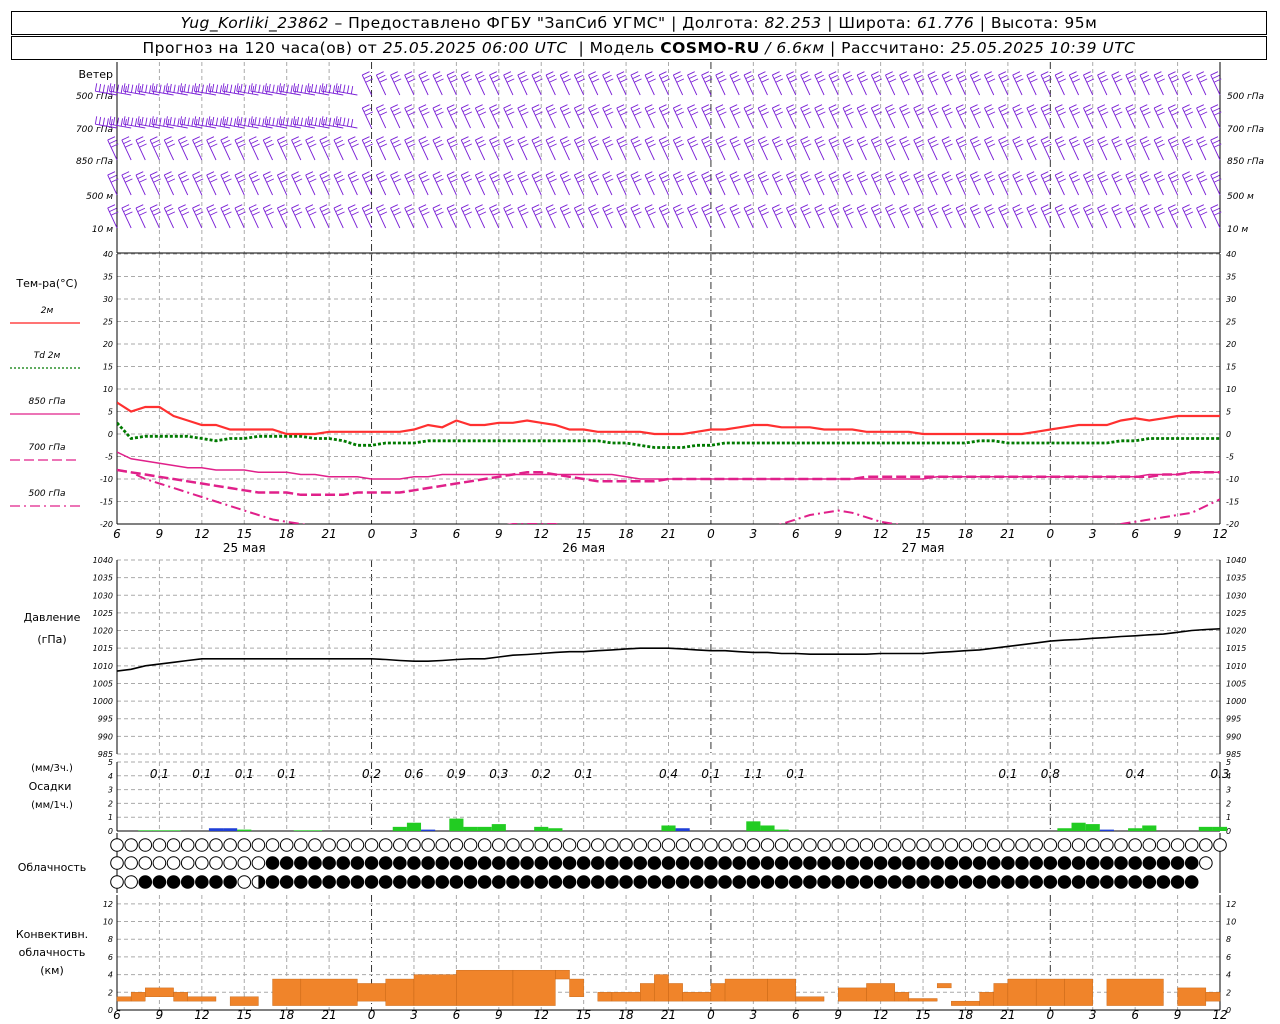  I want to click on temp-xtick: 0, so click(1050, 534).